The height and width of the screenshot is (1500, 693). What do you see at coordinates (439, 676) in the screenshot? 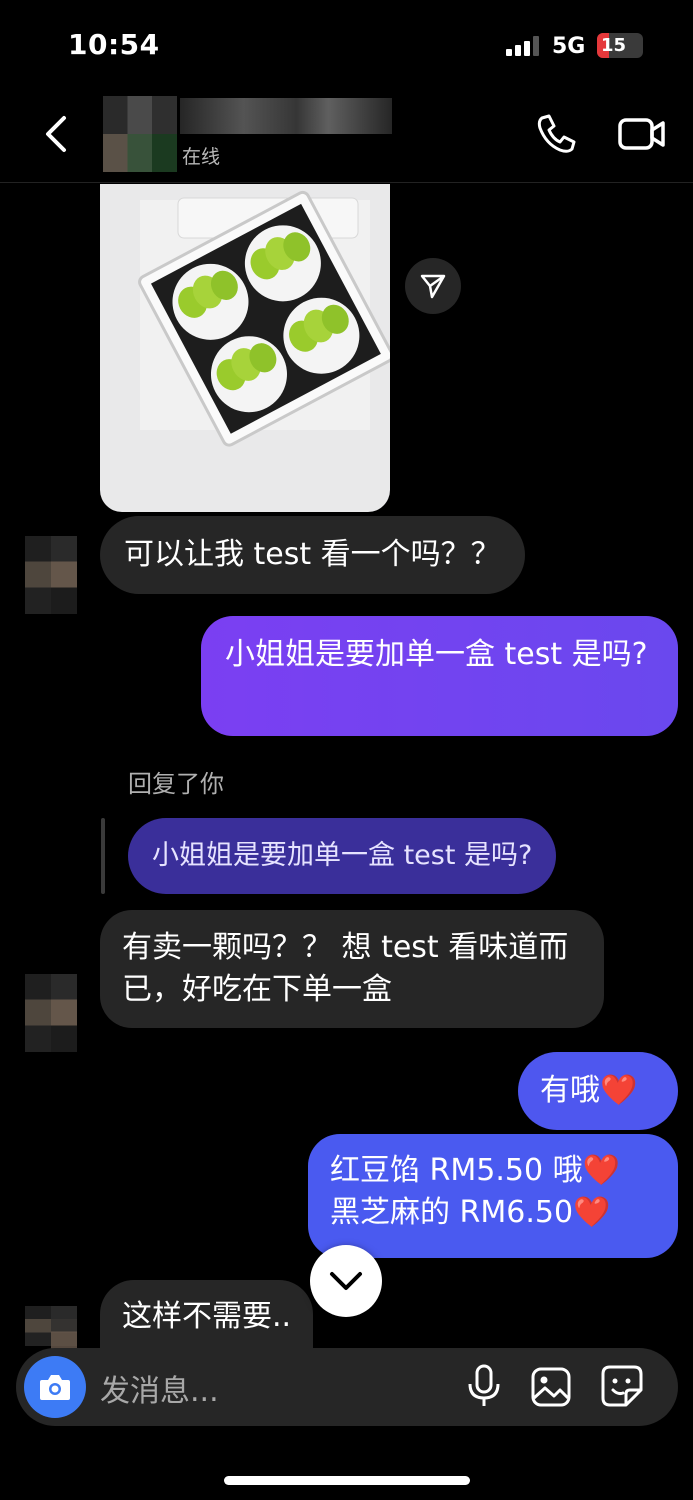
I see `outgoing-message: 小姐姐是要加单一盒 test 是吗?` at bounding box center [439, 676].